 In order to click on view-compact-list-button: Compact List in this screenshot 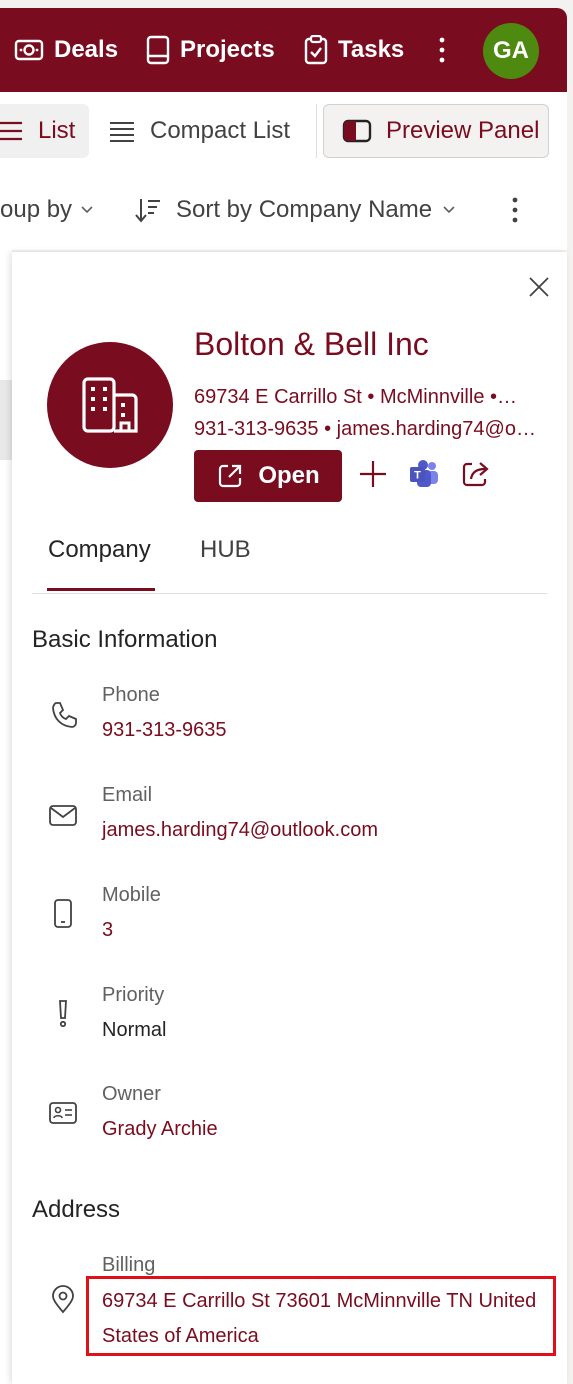, I will do `click(199, 131)`.